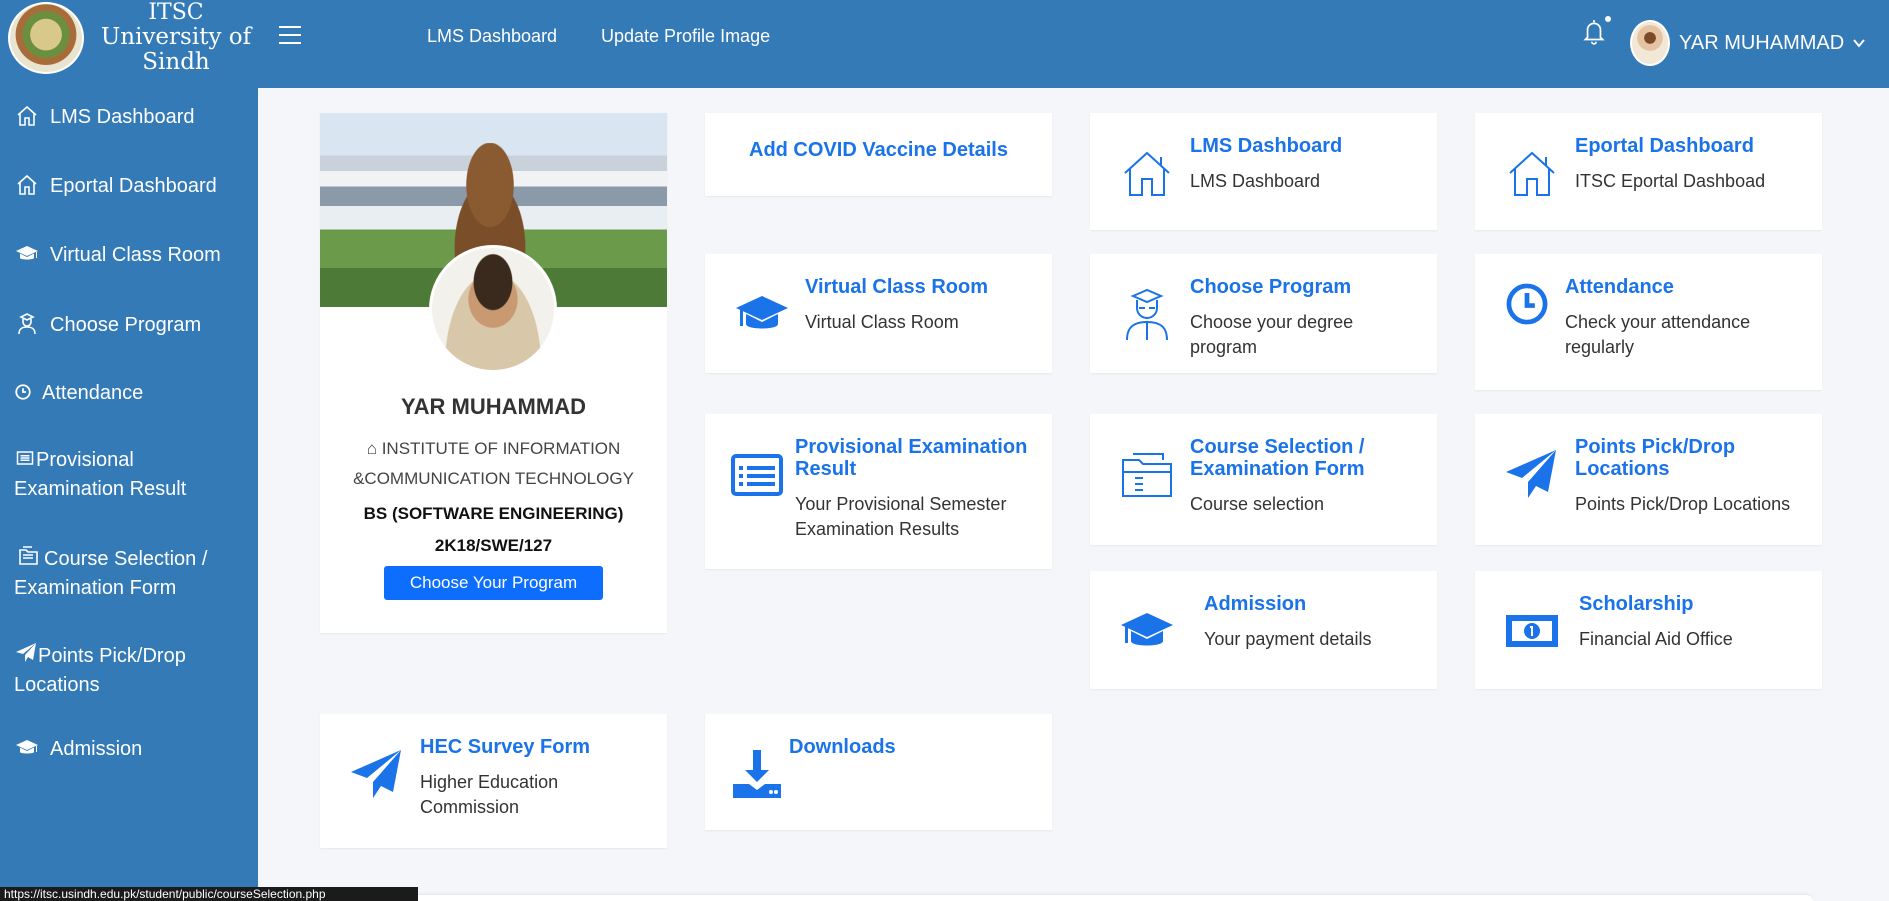 The width and height of the screenshot is (1889, 901). Describe the element at coordinates (122, 117) in the screenshot. I see `sidebar-item-label: LMS Dashboard` at that location.